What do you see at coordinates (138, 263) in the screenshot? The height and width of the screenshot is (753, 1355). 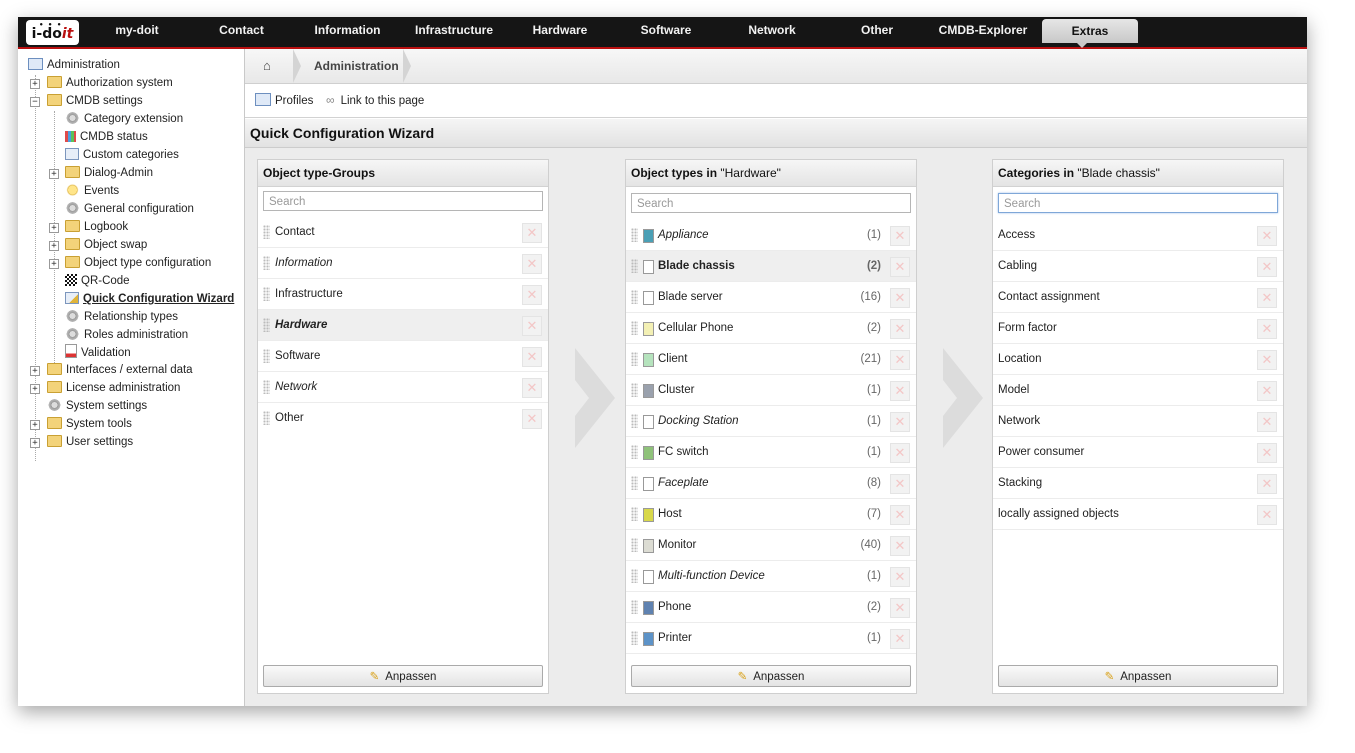 I see `sidebar-item-object-type-configuration: Object type configuration` at bounding box center [138, 263].